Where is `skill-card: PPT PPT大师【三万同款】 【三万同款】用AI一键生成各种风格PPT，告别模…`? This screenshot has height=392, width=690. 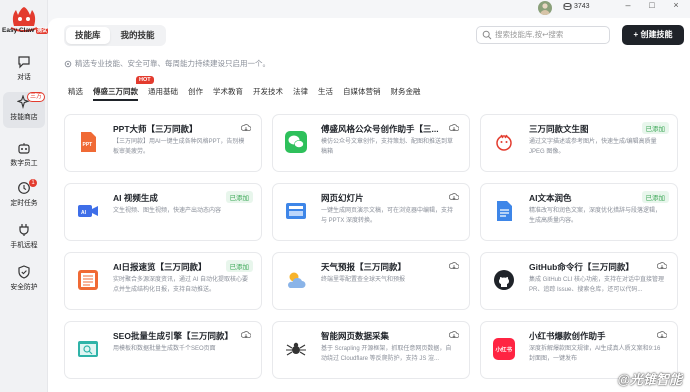 skill-card: PPT PPT大师【三万同款】 【三万同款】用AI一键生成各种风格PPT，告别模… is located at coordinates (163, 143).